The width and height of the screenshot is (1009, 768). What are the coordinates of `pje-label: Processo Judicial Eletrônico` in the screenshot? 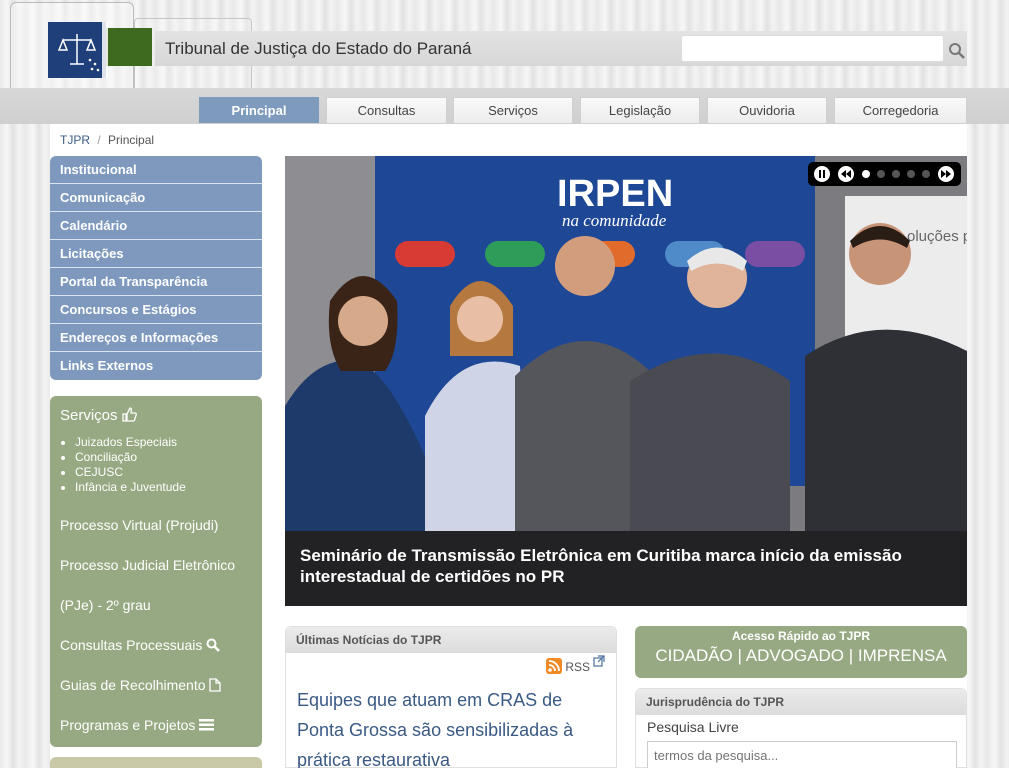 It's located at (148, 565).